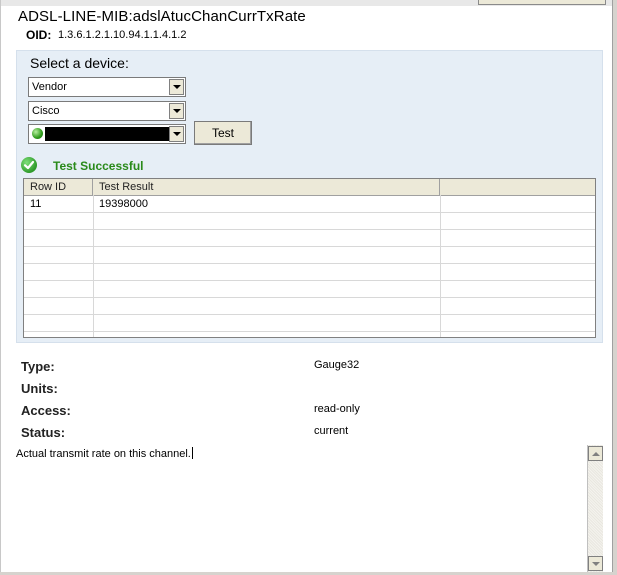 This screenshot has width=617, height=575. I want to click on frame-right, so click(614, 287).